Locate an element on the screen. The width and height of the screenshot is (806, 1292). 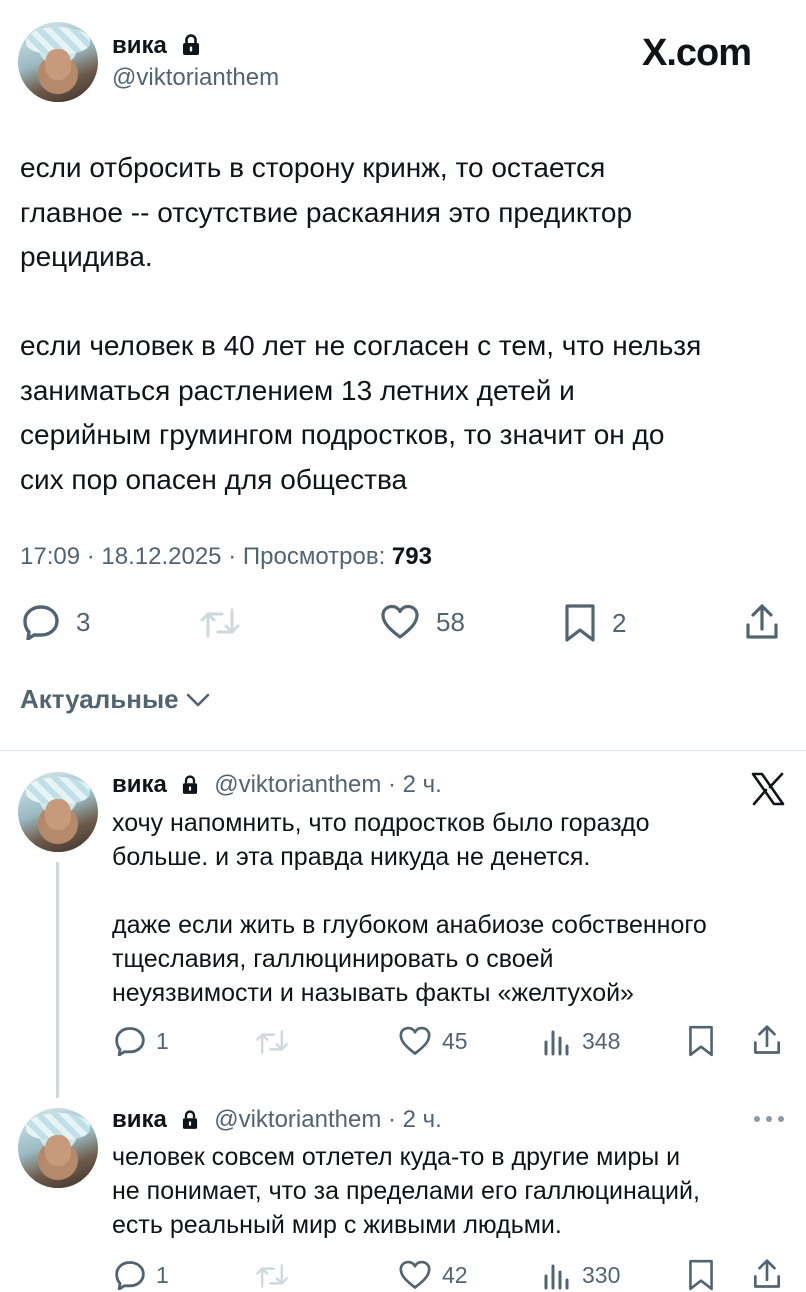
like-count: 42 is located at coordinates (455, 1274).